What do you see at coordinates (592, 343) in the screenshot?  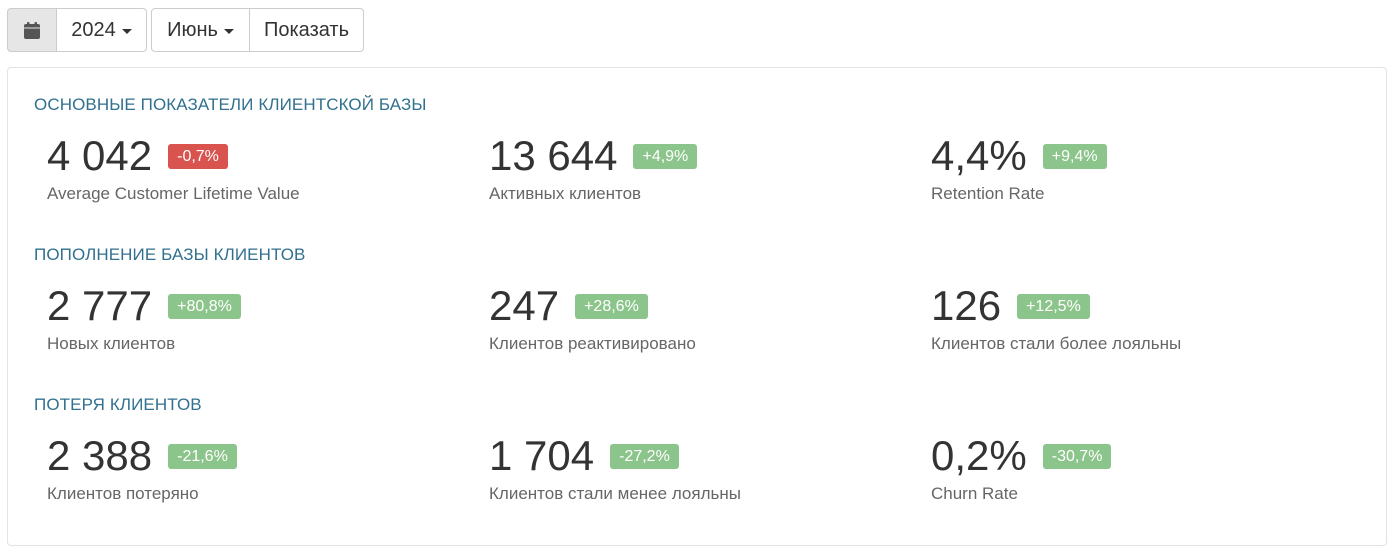 I see `stat-label: Клиентов реактивировано` at bounding box center [592, 343].